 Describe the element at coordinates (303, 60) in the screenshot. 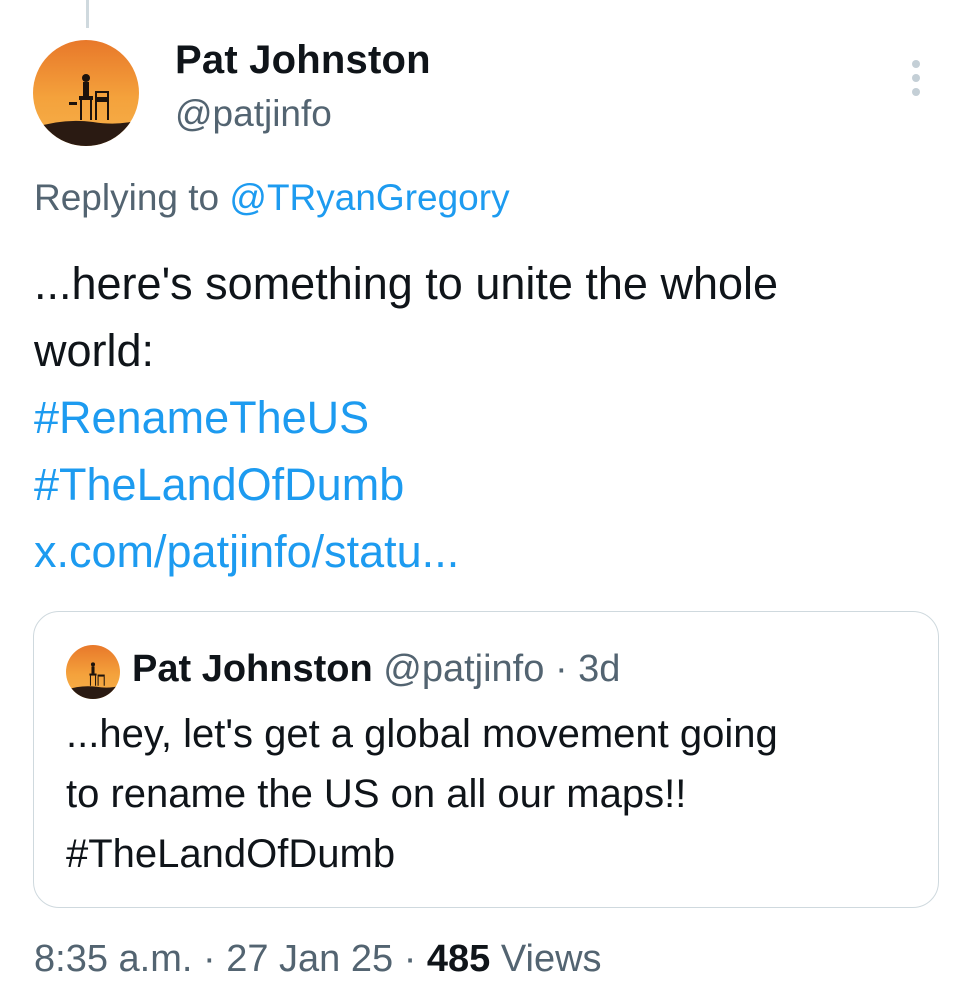

I see `author-name: Pat Johnston` at that location.